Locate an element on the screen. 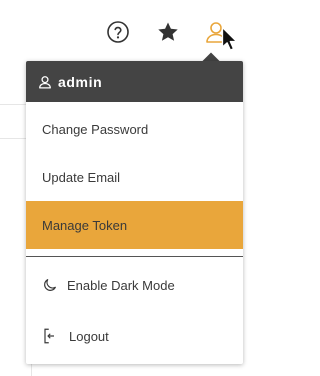 The image size is (320, 376). top-bar is located at coordinates (128, 30).